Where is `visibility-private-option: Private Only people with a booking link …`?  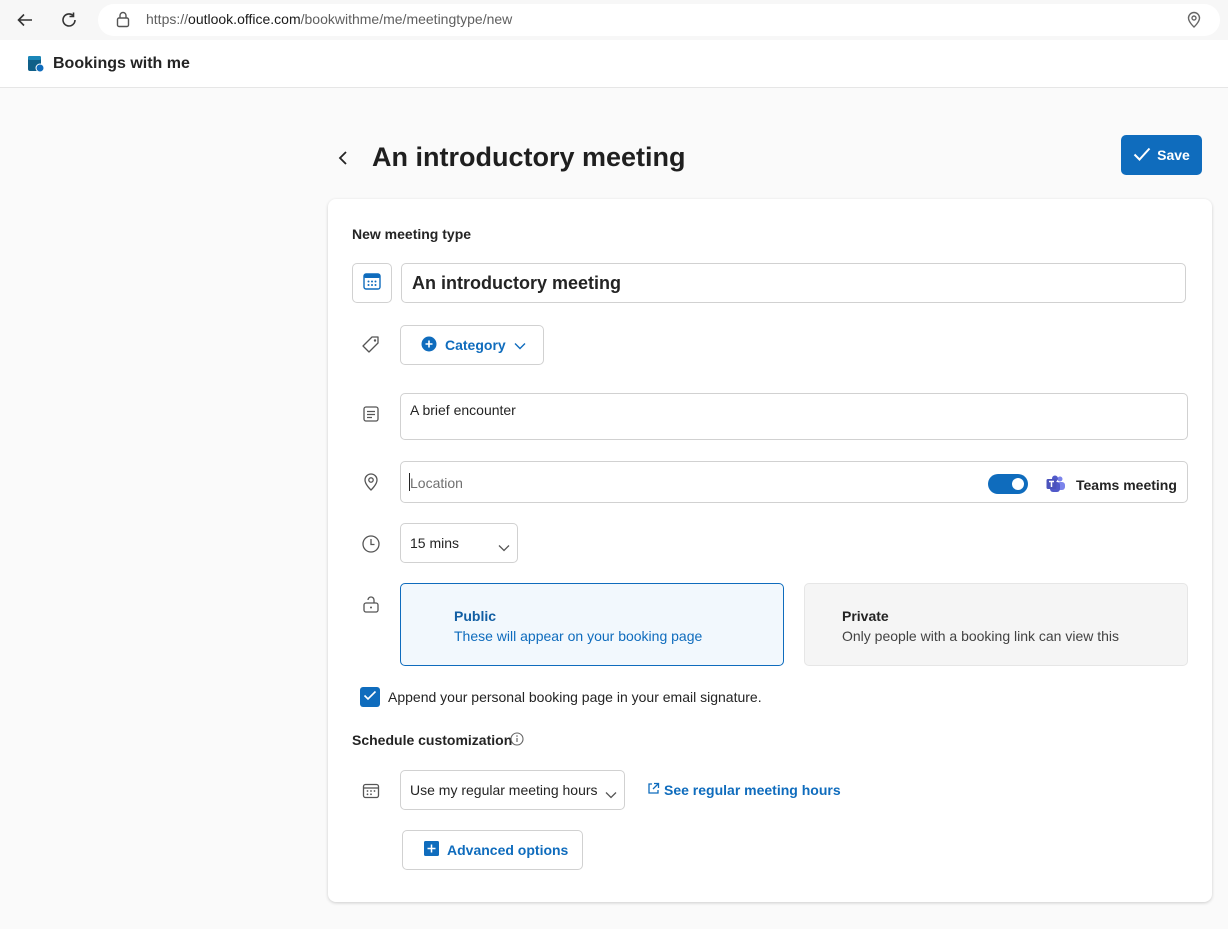 visibility-private-option: Private Only people with a booking link … is located at coordinates (996, 624).